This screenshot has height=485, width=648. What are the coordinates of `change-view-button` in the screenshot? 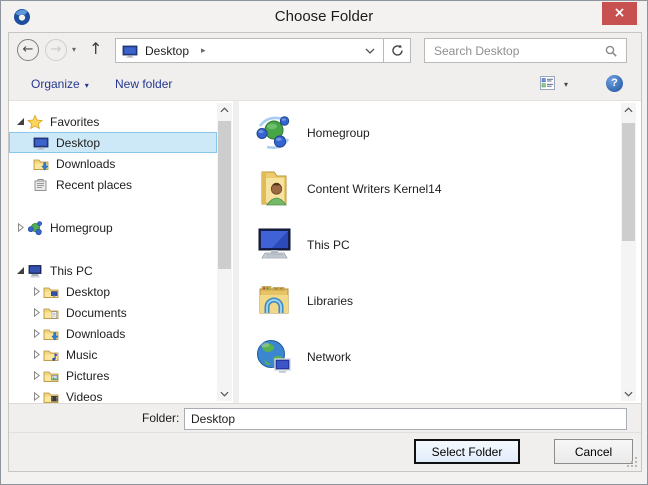 It's located at (547, 83).